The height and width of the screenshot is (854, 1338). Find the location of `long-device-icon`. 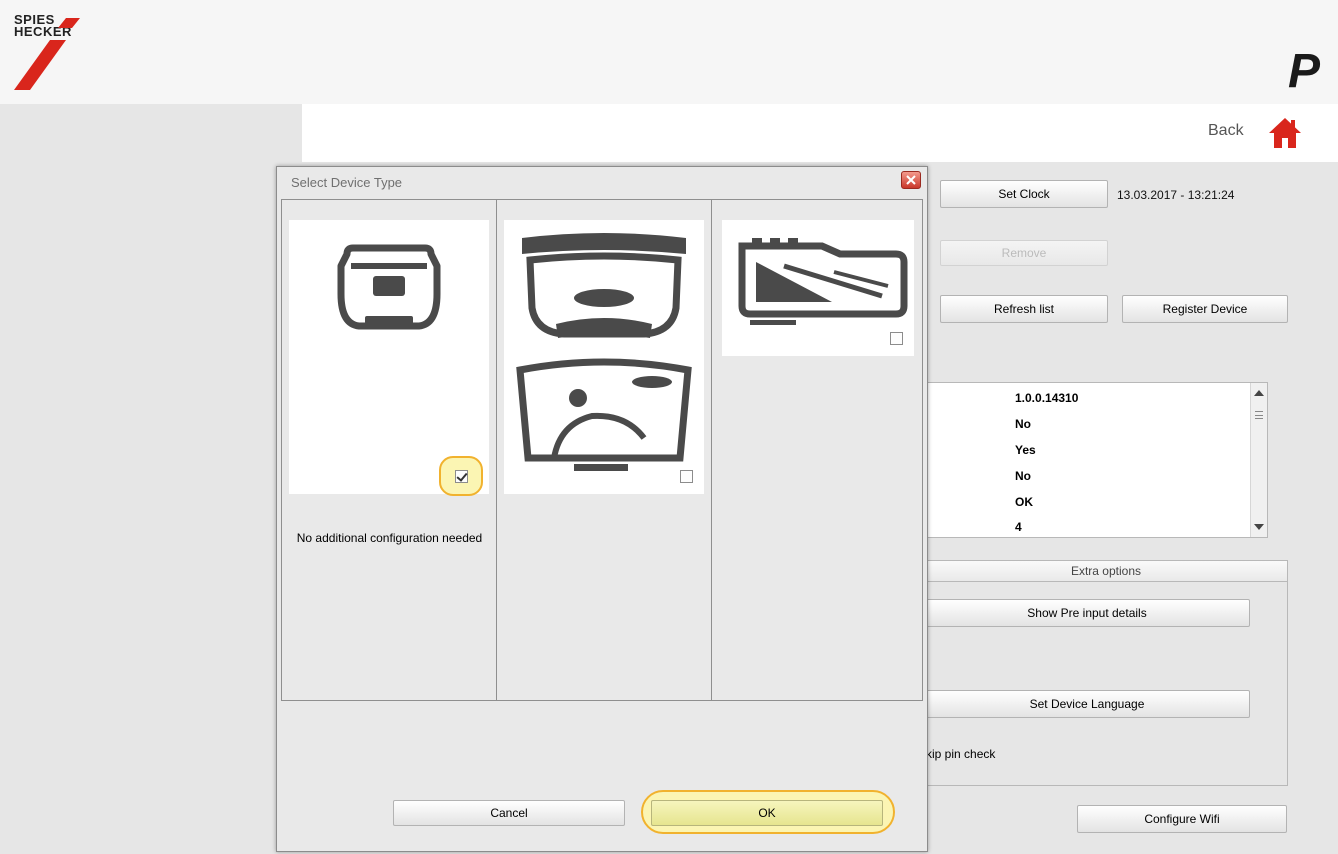

long-device-icon is located at coordinates (823, 281).